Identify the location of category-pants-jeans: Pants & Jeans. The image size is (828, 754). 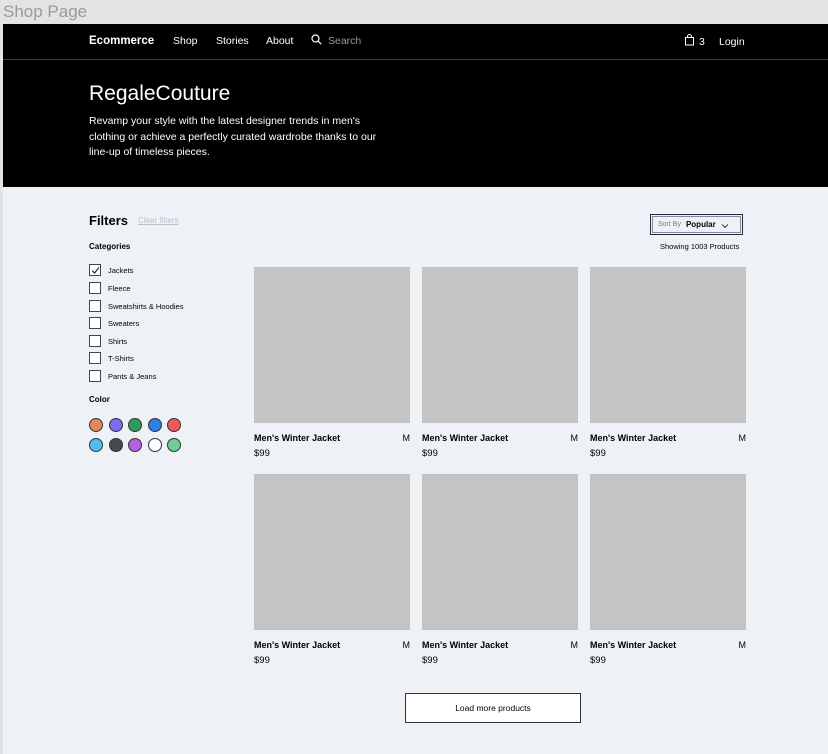
(122, 376).